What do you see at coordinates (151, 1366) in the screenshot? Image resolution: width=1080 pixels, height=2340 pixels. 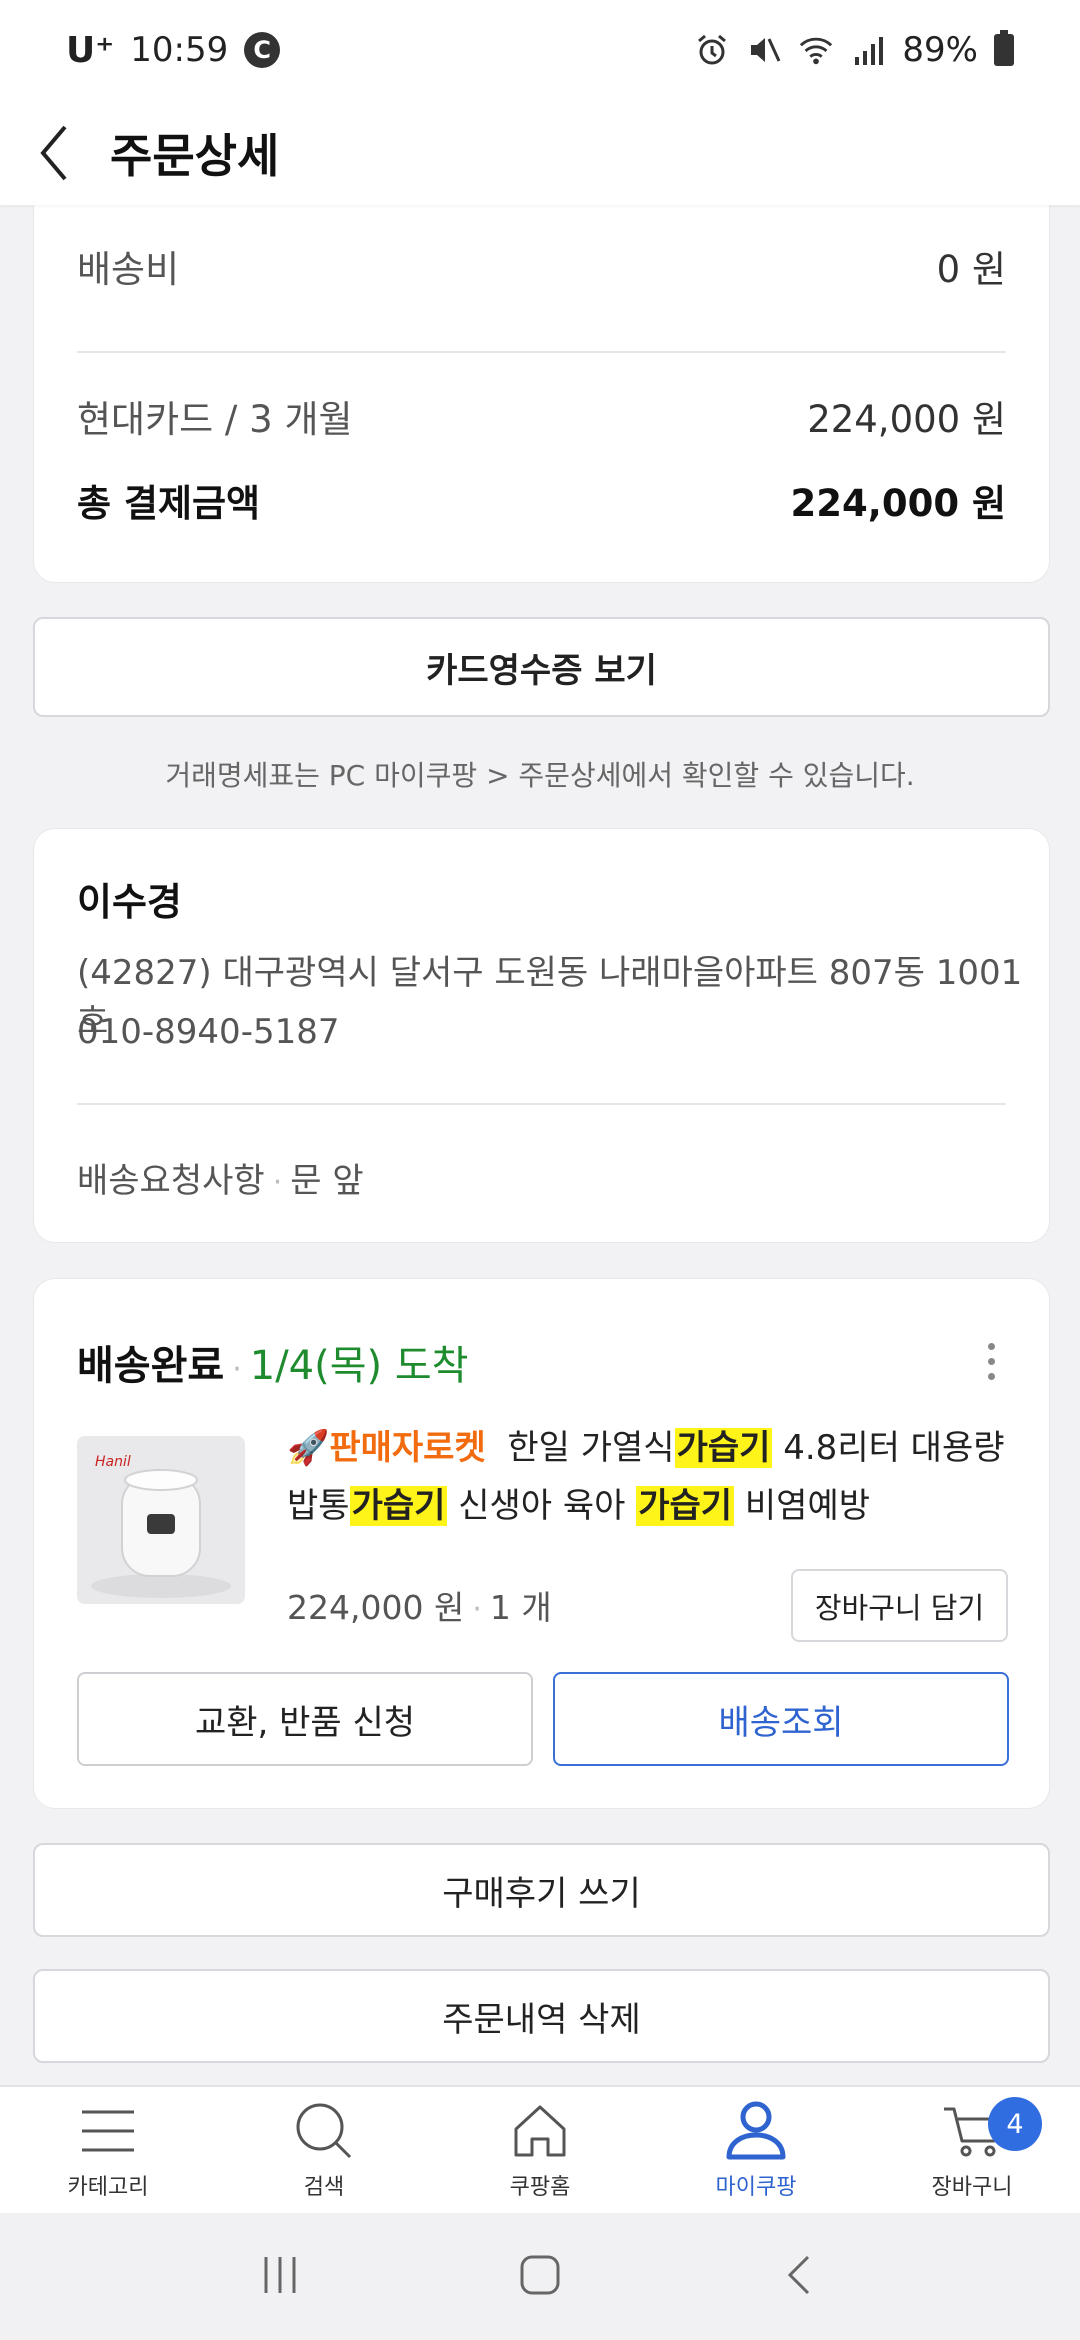 I see `delivery-status: 배송완료` at bounding box center [151, 1366].